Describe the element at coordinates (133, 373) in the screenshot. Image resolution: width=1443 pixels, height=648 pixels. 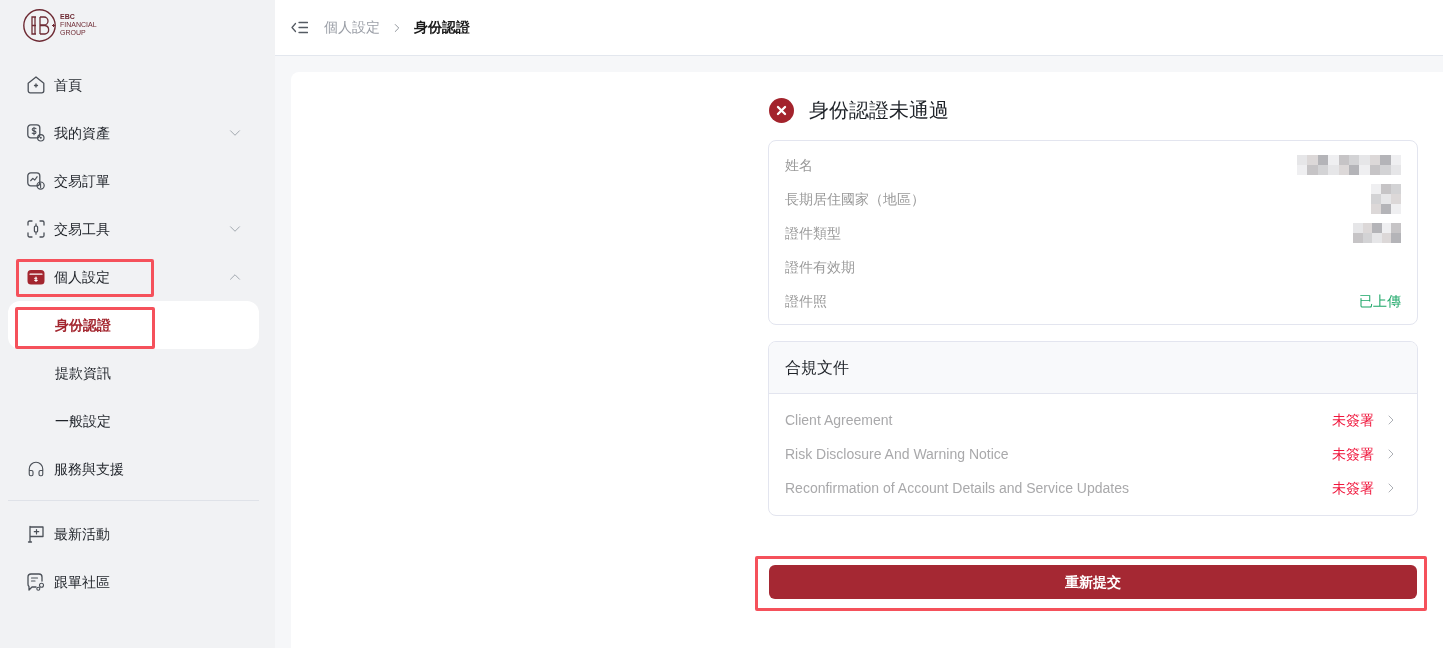
I see `sub-nav-item: 提款資訊` at that location.